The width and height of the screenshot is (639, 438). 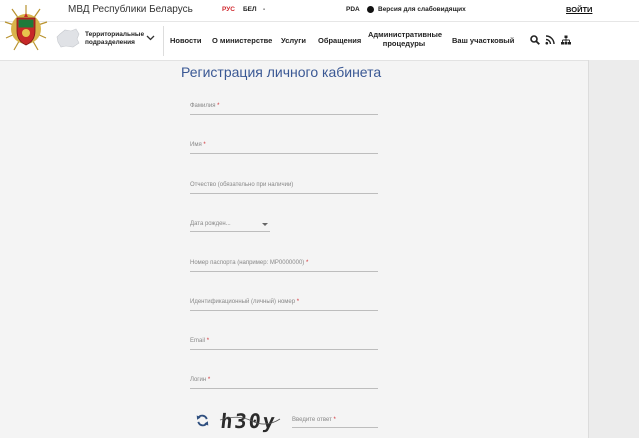 I want to click on pda-link: PDA, so click(x=353, y=9).